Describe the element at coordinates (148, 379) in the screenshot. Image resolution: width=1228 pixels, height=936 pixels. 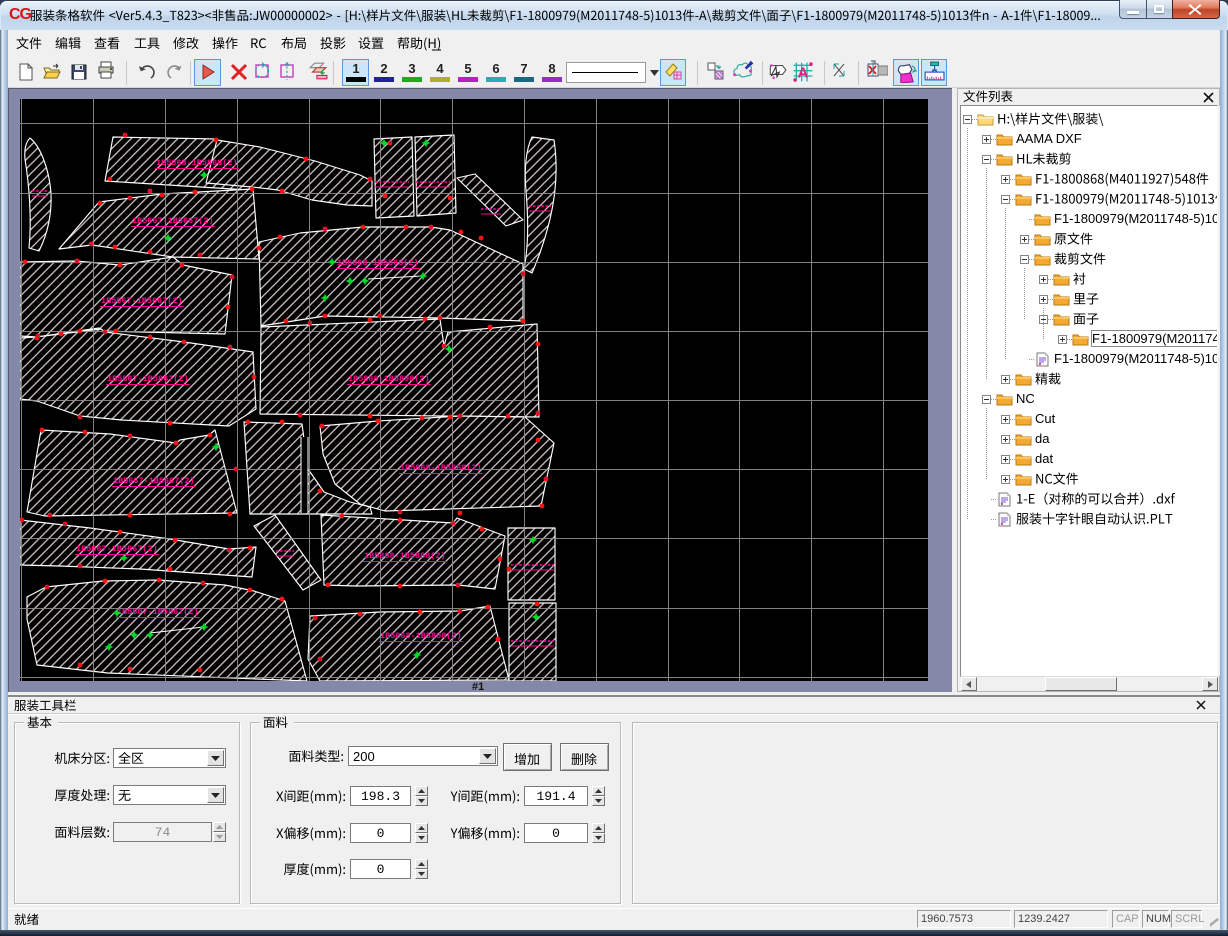
I see `svg-text: 1B5667-1B5867(2)` at that location.